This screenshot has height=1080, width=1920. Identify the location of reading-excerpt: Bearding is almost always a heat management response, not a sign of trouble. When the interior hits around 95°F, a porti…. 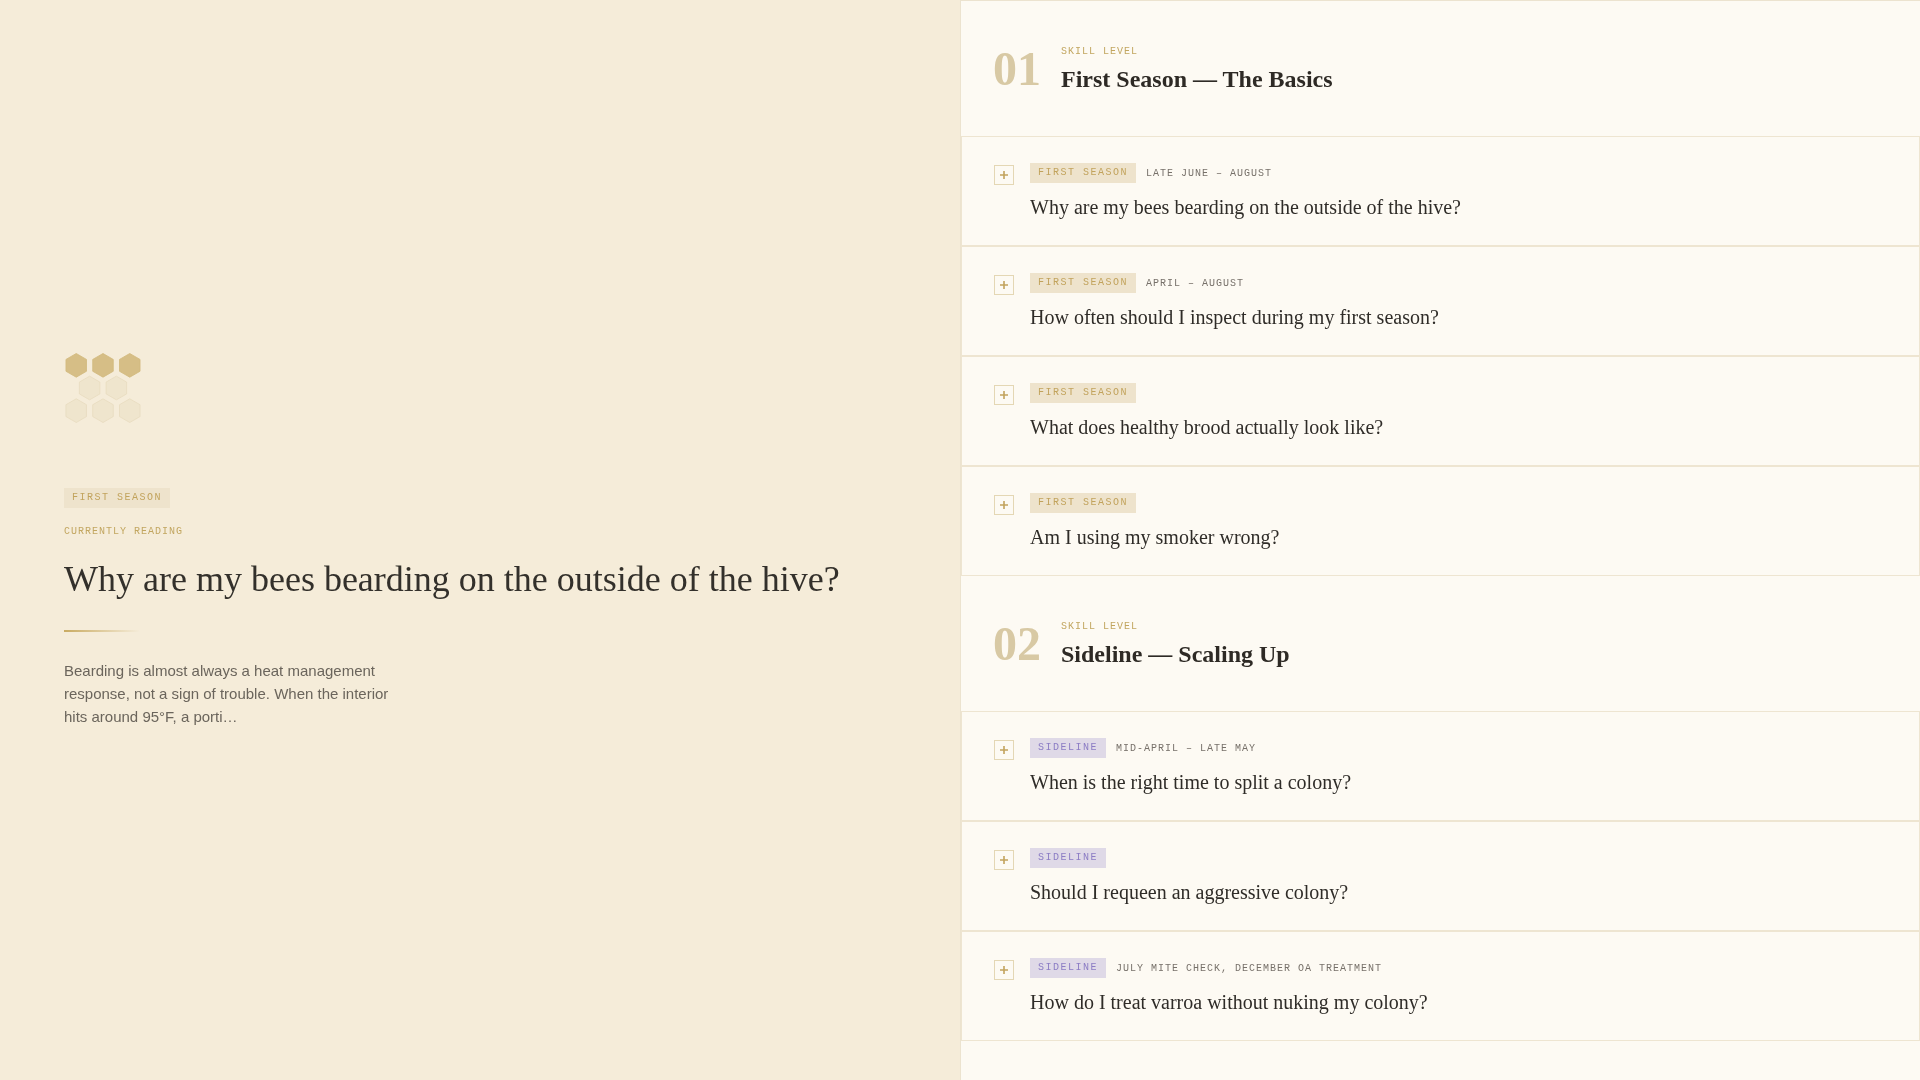
(227, 693).